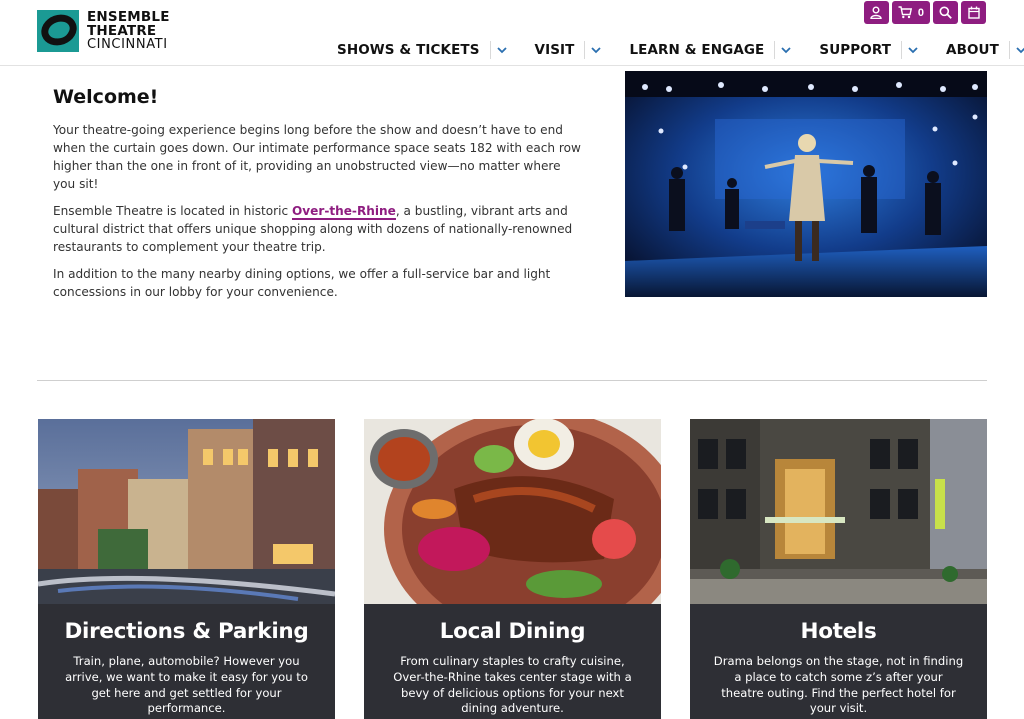  I want to click on nav-item-about: ABOUT, so click(985, 50).